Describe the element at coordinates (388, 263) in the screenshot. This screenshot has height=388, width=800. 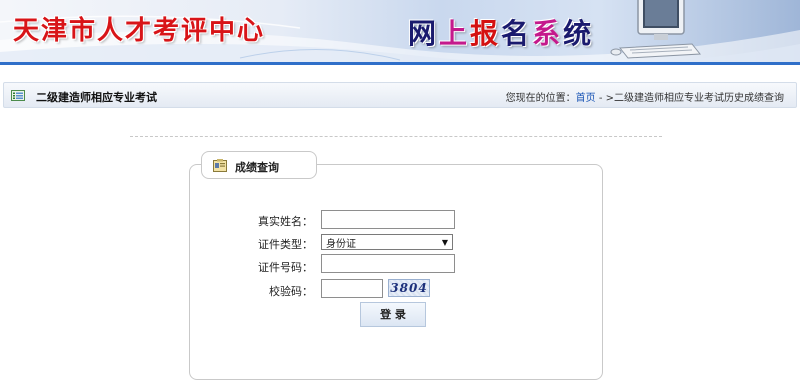
I see `id-number-input` at that location.